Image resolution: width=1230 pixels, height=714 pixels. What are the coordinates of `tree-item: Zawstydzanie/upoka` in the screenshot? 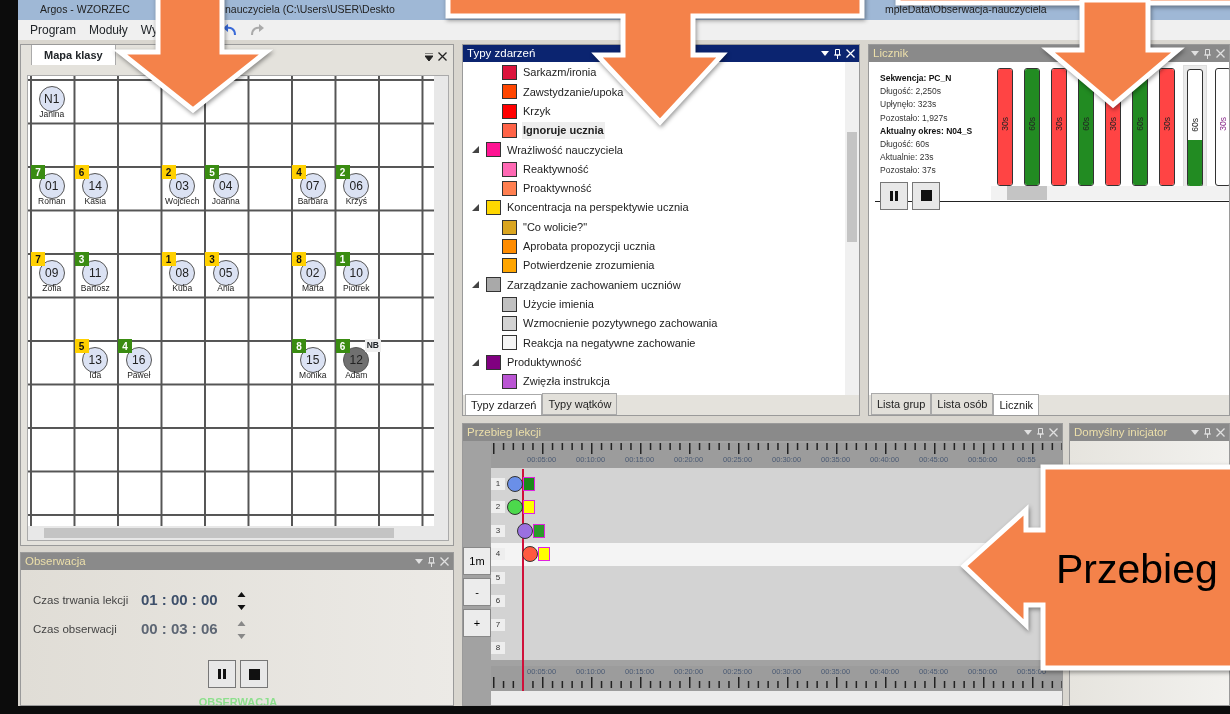 It's located at (573, 92).